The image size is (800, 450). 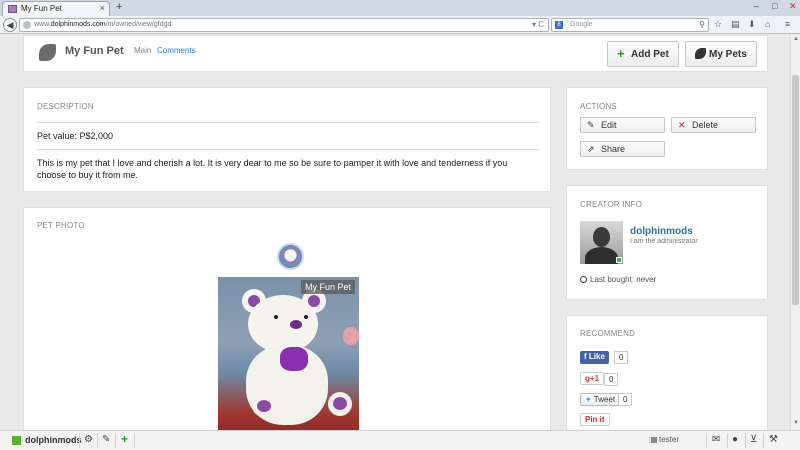 What do you see at coordinates (583, 279) in the screenshot?
I see `clock-icon` at bounding box center [583, 279].